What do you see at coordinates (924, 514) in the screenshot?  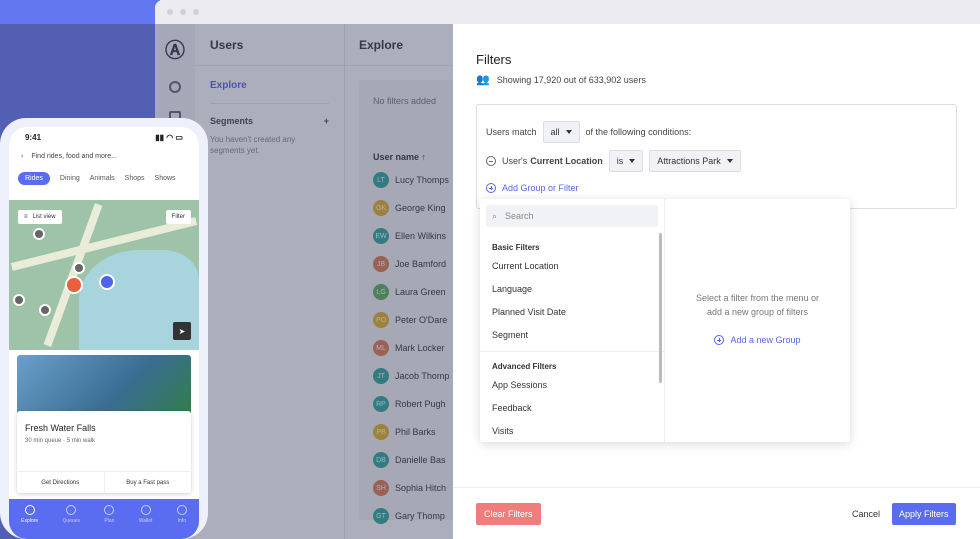 I see `apply-filters-button: Apply Filters` at bounding box center [924, 514].